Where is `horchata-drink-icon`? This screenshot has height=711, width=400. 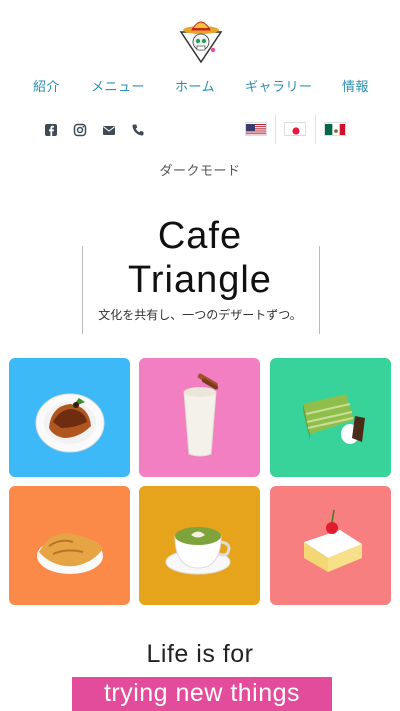
horchata-drink-icon is located at coordinates (201, 415).